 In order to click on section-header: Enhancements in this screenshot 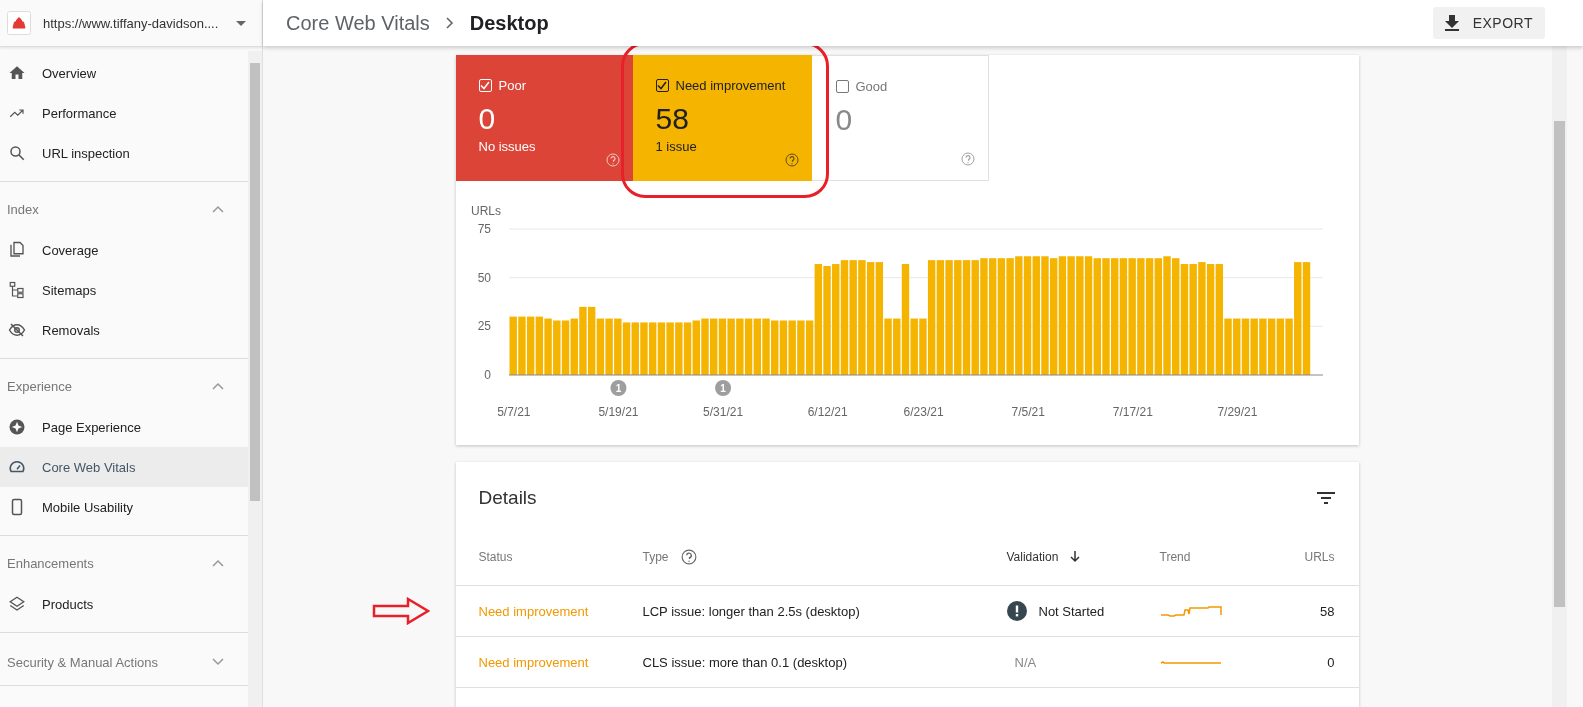, I will do `click(124, 560)`.